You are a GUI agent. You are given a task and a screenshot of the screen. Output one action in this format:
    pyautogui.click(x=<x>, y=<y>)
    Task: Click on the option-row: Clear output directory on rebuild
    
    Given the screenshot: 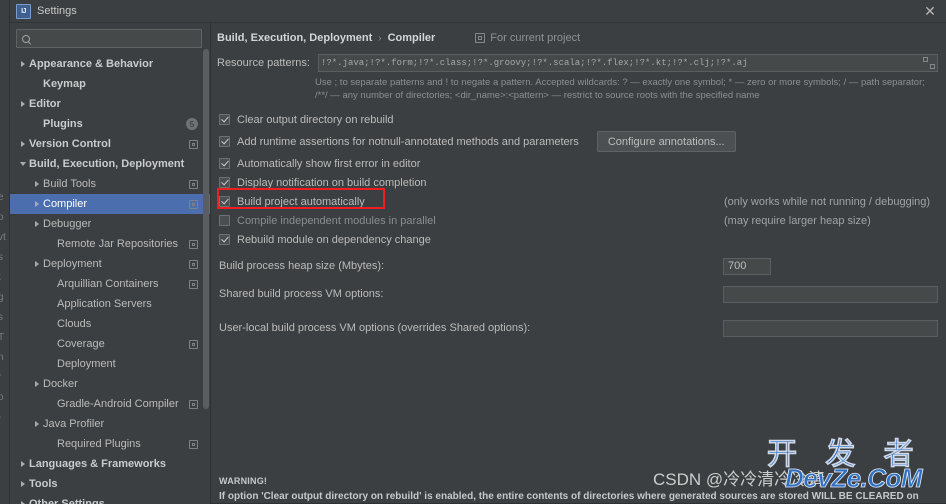 What is the action you would take?
    pyautogui.click(x=582, y=119)
    